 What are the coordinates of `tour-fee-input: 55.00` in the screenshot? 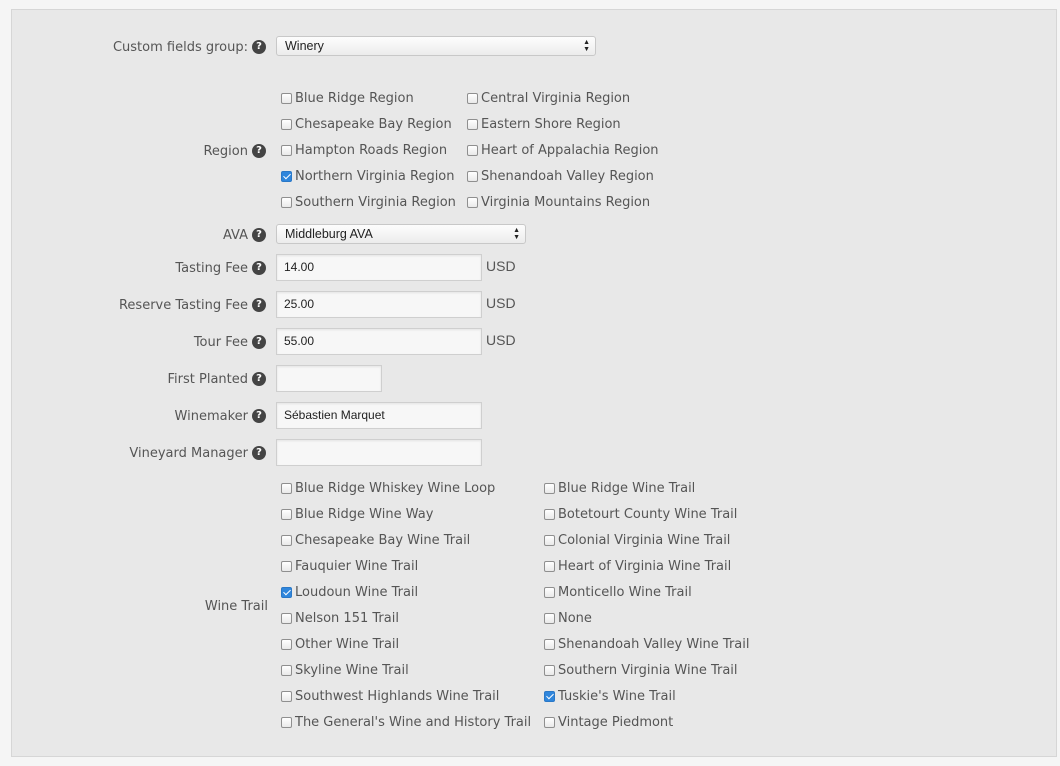 It's located at (379, 341).